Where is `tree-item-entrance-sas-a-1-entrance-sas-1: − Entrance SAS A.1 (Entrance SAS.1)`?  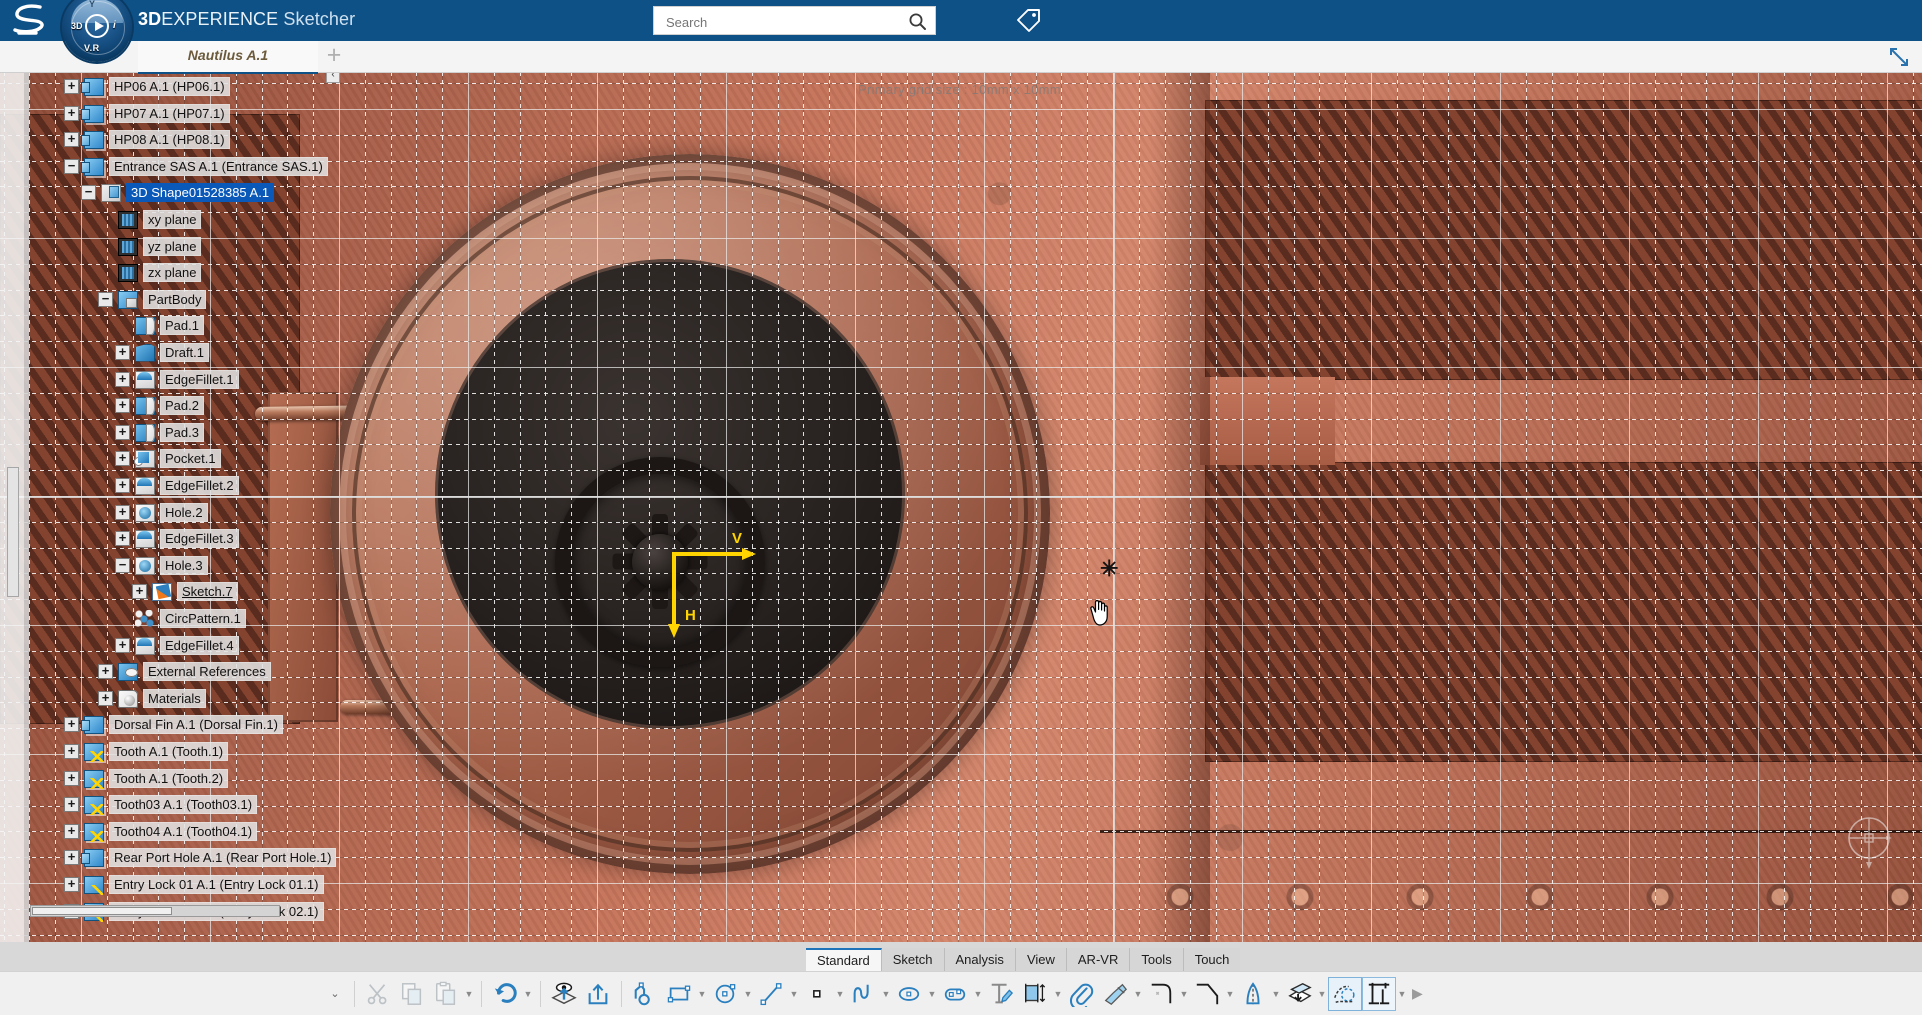
tree-item-entrance-sas-a-1-entrance-sas-1: − Entrance SAS A.1 (Entrance SAS.1) is located at coordinates (196, 168).